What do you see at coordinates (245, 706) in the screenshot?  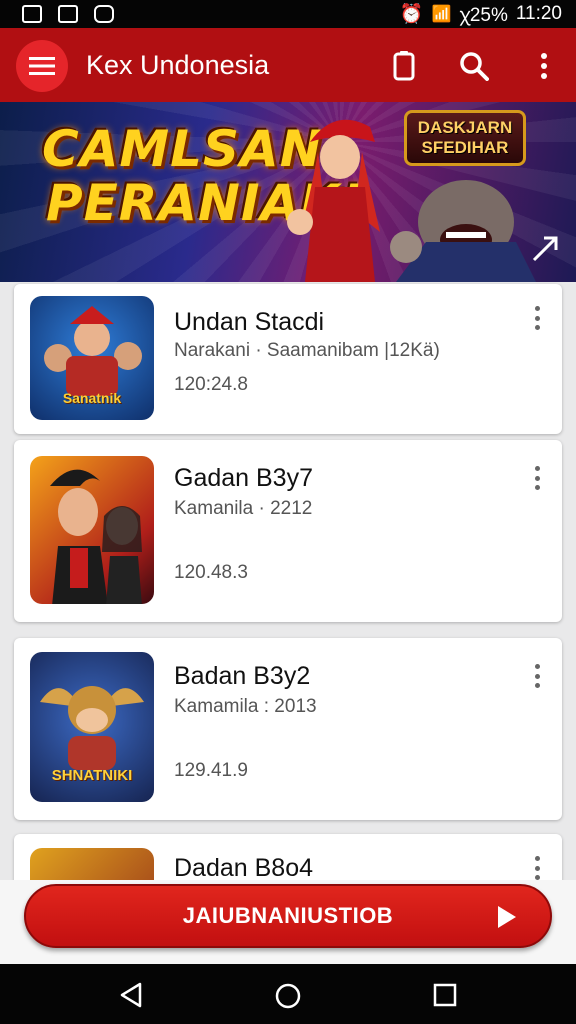 I see `item-subtitle: Kamamila : 2013` at bounding box center [245, 706].